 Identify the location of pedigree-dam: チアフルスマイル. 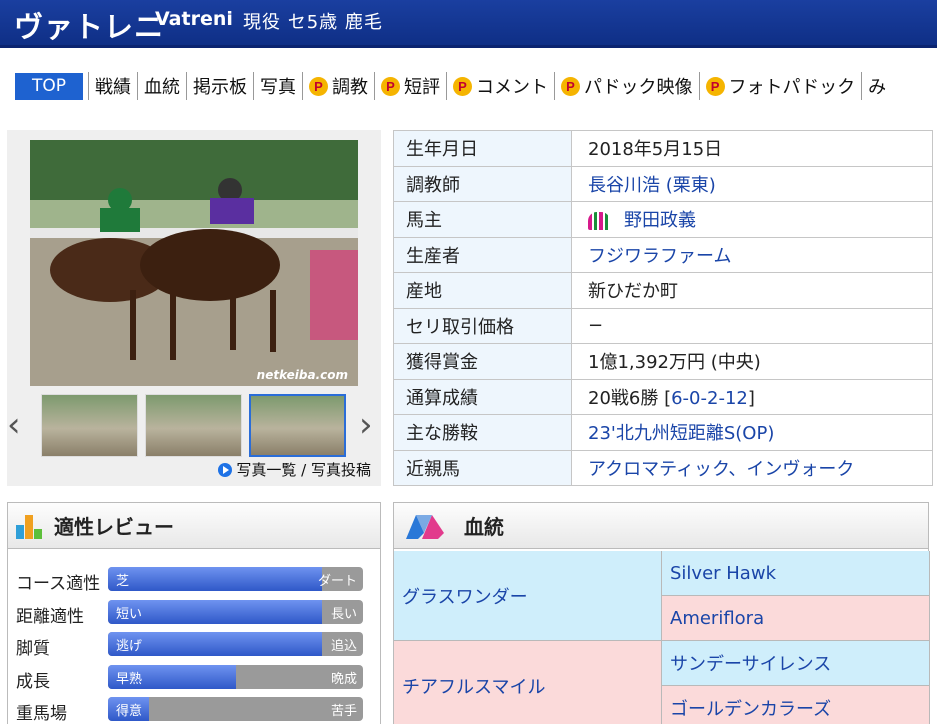
(528, 682).